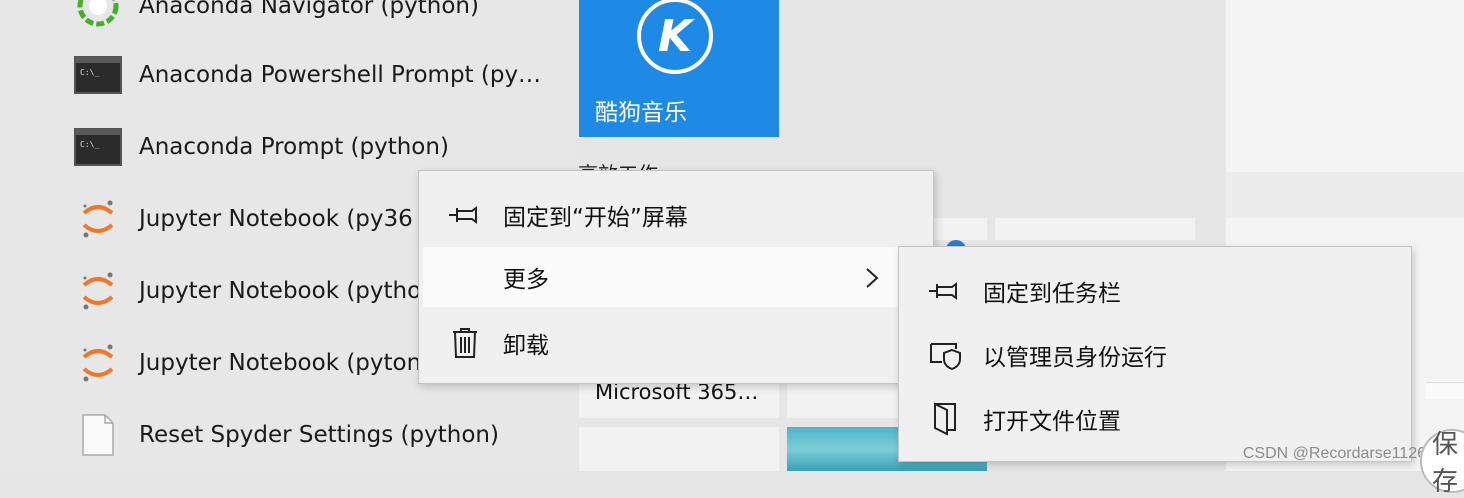  Describe the element at coordinates (641, 113) in the screenshot. I see `tile-label: 酷狗音乐` at that location.